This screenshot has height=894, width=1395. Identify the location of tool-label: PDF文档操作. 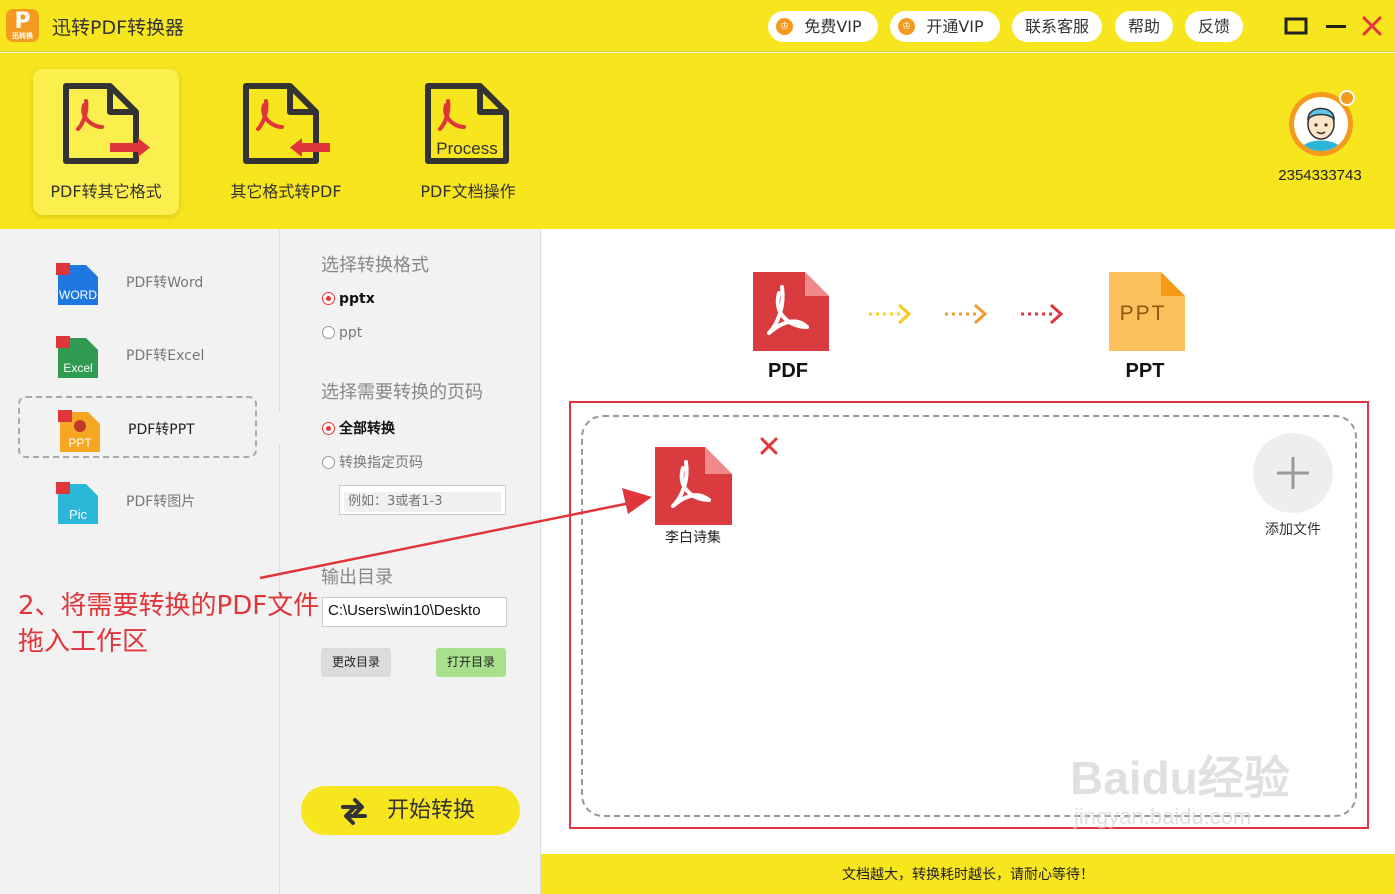
(468, 191).